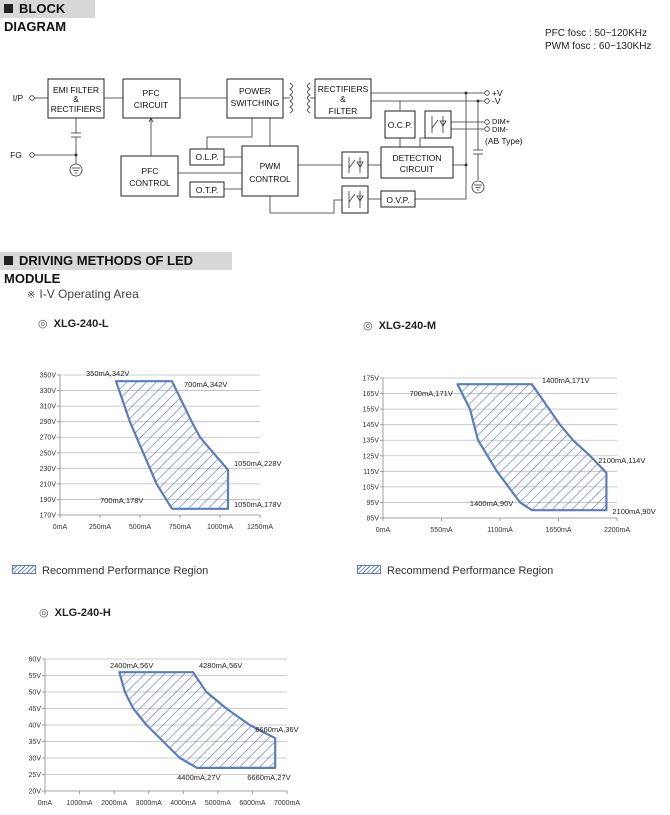  I want to click on driving-methods-title: DRIVING METHODS OF LED MODULE, so click(99, 269).